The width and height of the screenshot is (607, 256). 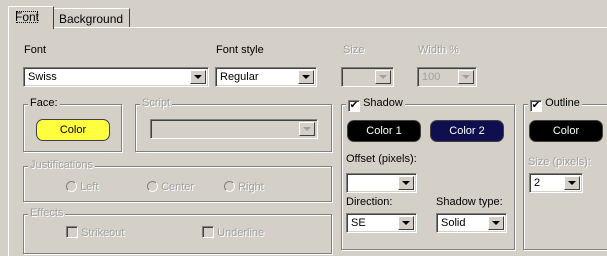 What do you see at coordinates (27, 17) in the screenshot?
I see `tab-font-label: Font` at bounding box center [27, 17].